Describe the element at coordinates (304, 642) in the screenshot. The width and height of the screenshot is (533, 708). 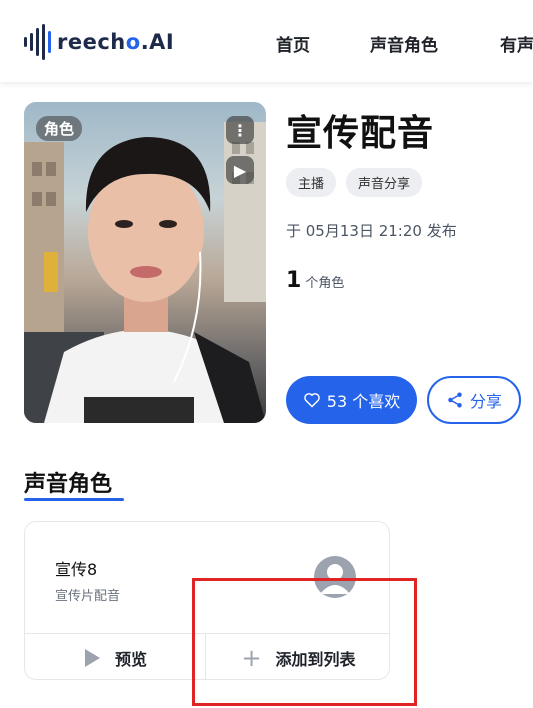
I see `highlight-box` at that location.